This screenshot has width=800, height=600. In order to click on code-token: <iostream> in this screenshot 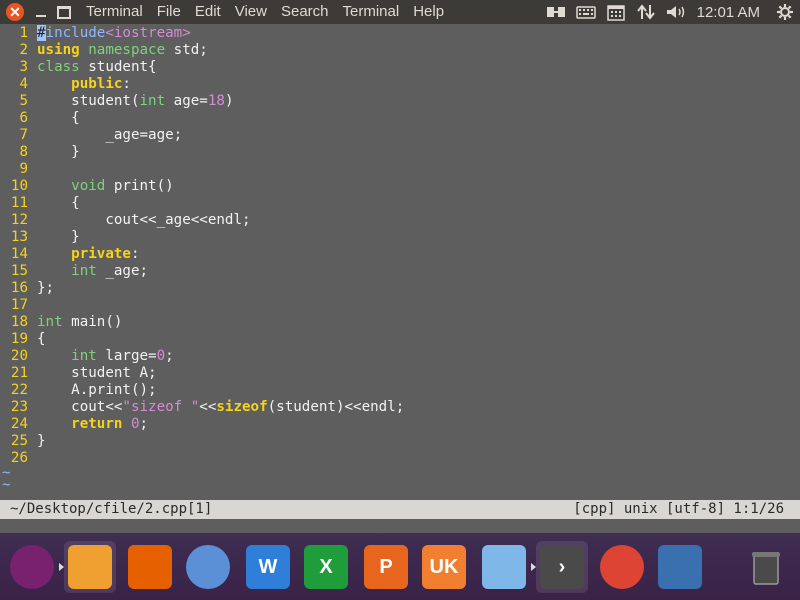, I will do `click(148, 33)`.